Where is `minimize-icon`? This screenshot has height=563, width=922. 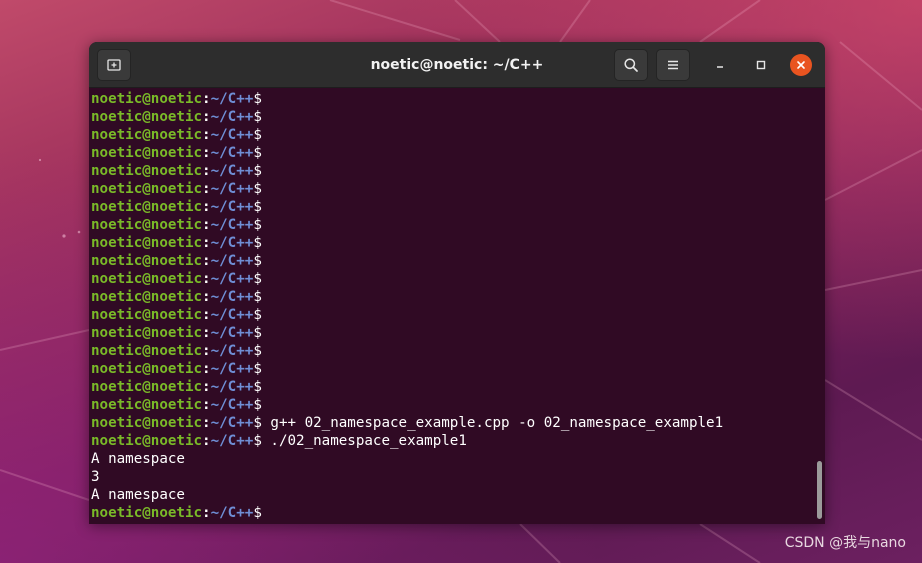
minimize-icon is located at coordinates (720, 67).